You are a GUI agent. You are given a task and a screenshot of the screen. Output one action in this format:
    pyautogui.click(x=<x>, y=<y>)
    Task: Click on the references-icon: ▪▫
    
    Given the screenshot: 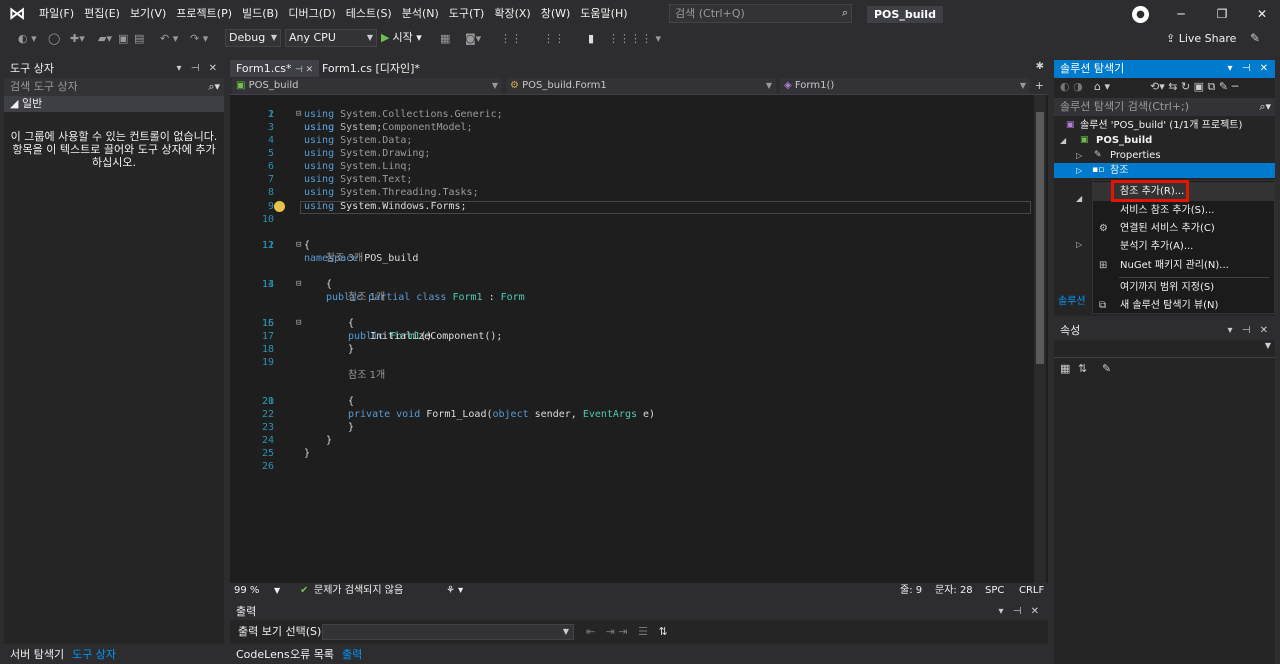 What is the action you would take?
    pyautogui.click(x=1098, y=170)
    